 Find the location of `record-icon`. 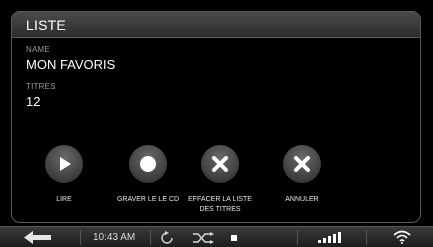

record-icon is located at coordinates (148, 164).